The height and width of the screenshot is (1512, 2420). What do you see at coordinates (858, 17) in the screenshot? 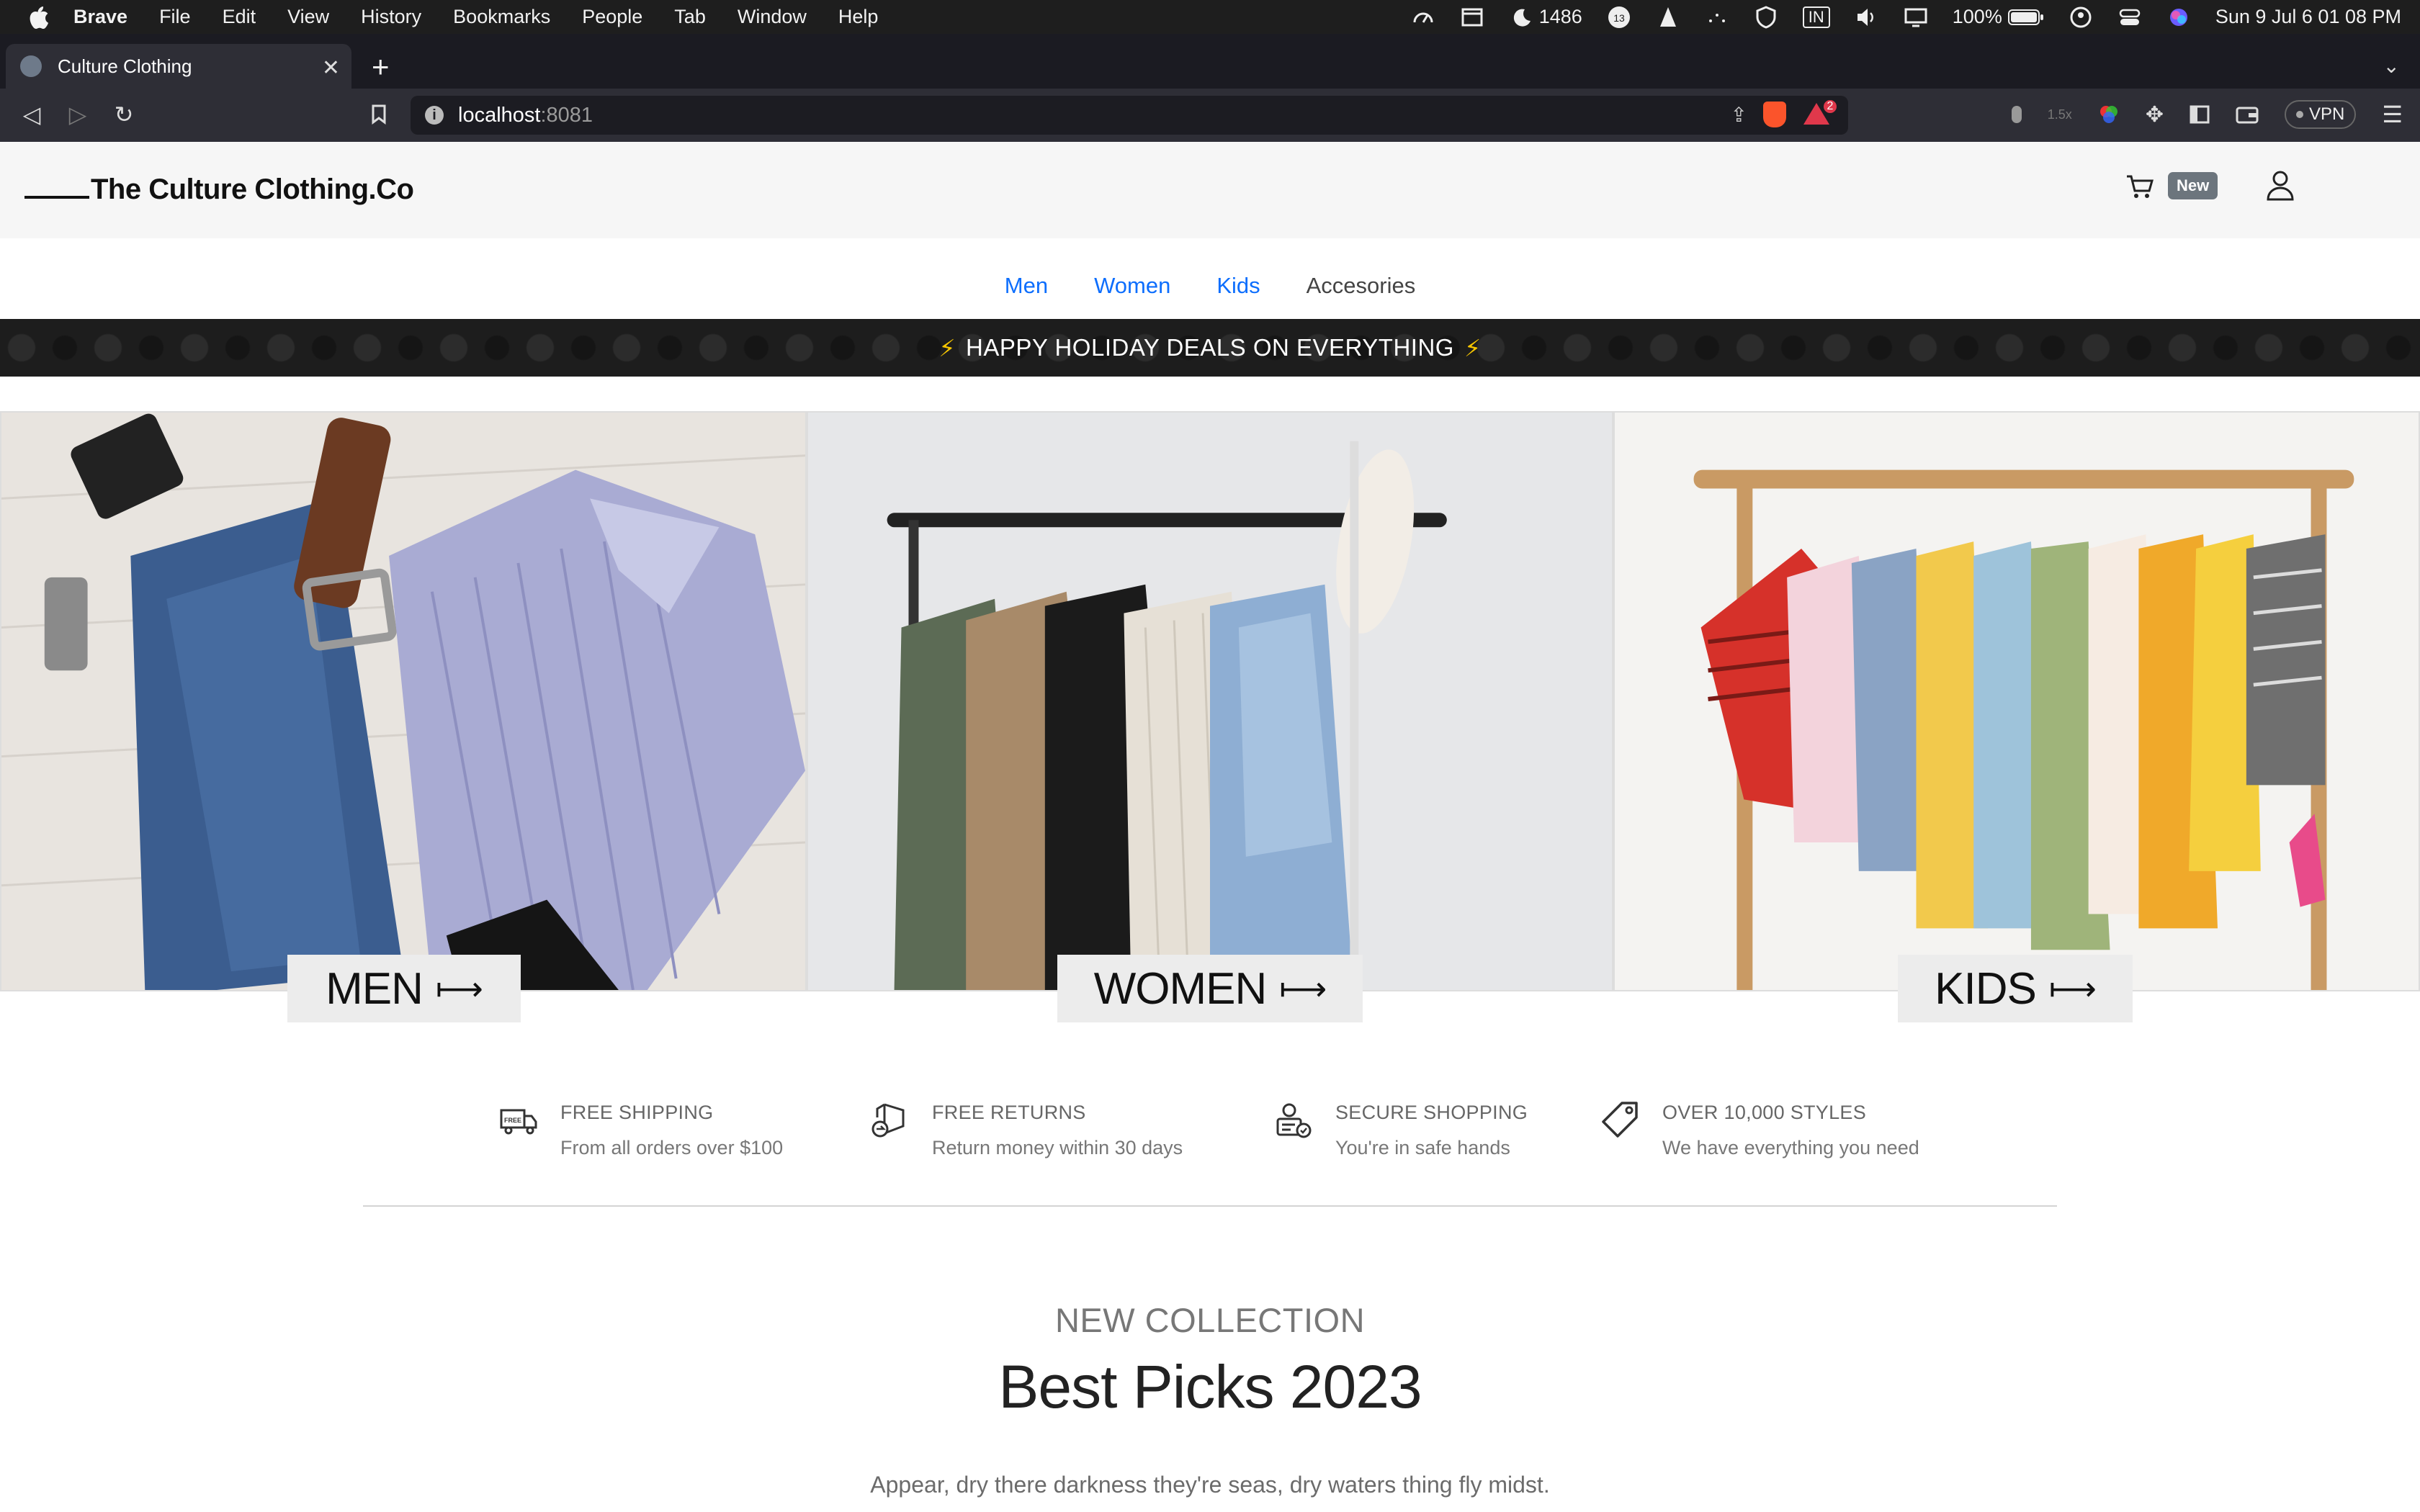
I see `menu-help: Help` at bounding box center [858, 17].